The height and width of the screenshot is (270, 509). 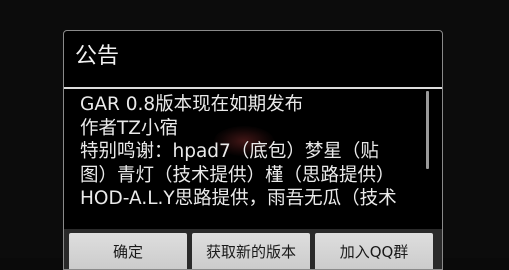 I want to click on ok-button: 确定, so click(x=128, y=251).